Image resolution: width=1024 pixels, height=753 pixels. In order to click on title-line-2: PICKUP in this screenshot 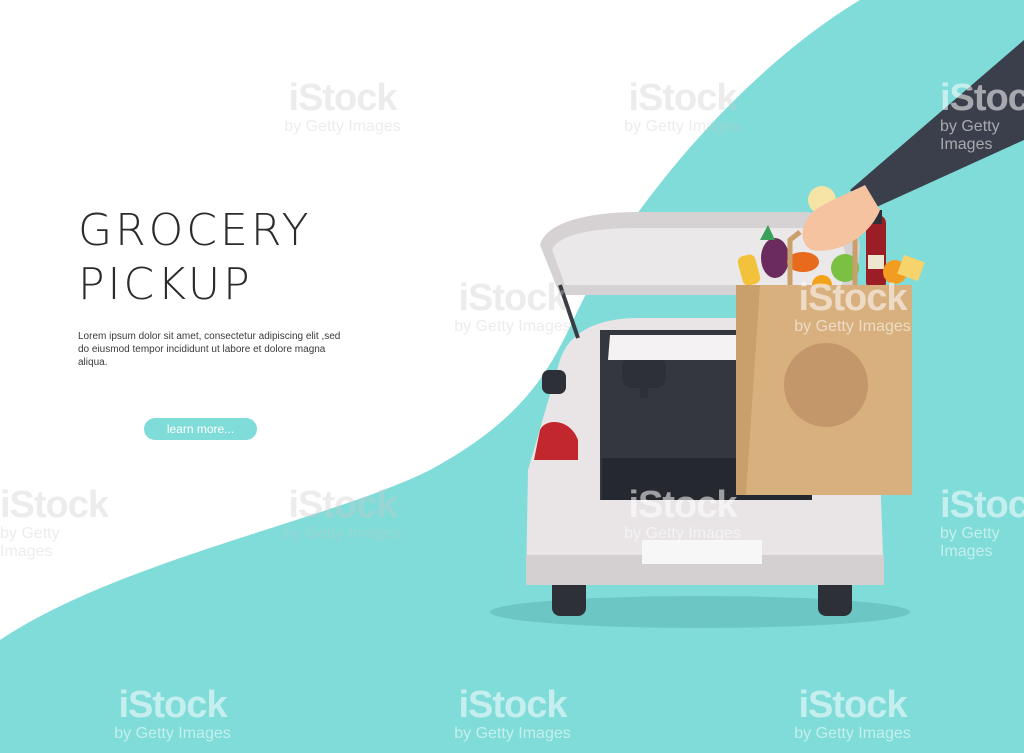, I will do `click(165, 284)`.